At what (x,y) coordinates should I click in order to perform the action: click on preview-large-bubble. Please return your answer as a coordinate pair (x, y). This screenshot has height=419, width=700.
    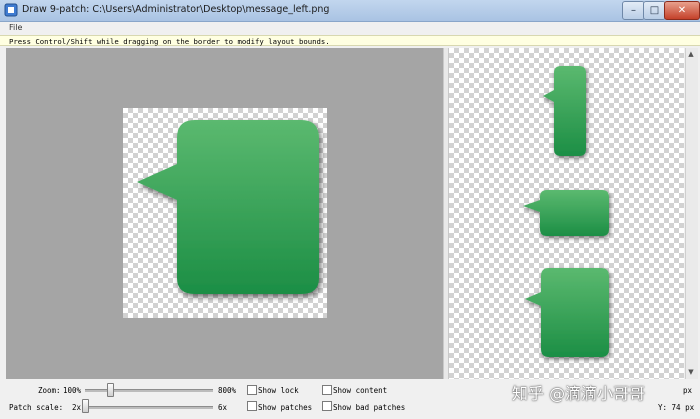
    Looking at the image, I should click on (567, 312).